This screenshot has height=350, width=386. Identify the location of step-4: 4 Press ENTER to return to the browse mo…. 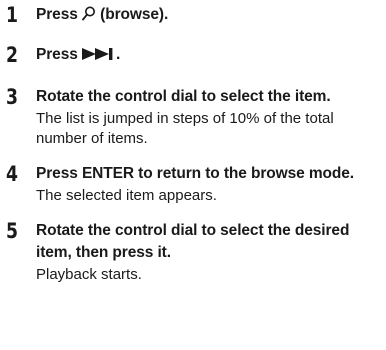
(194, 184).